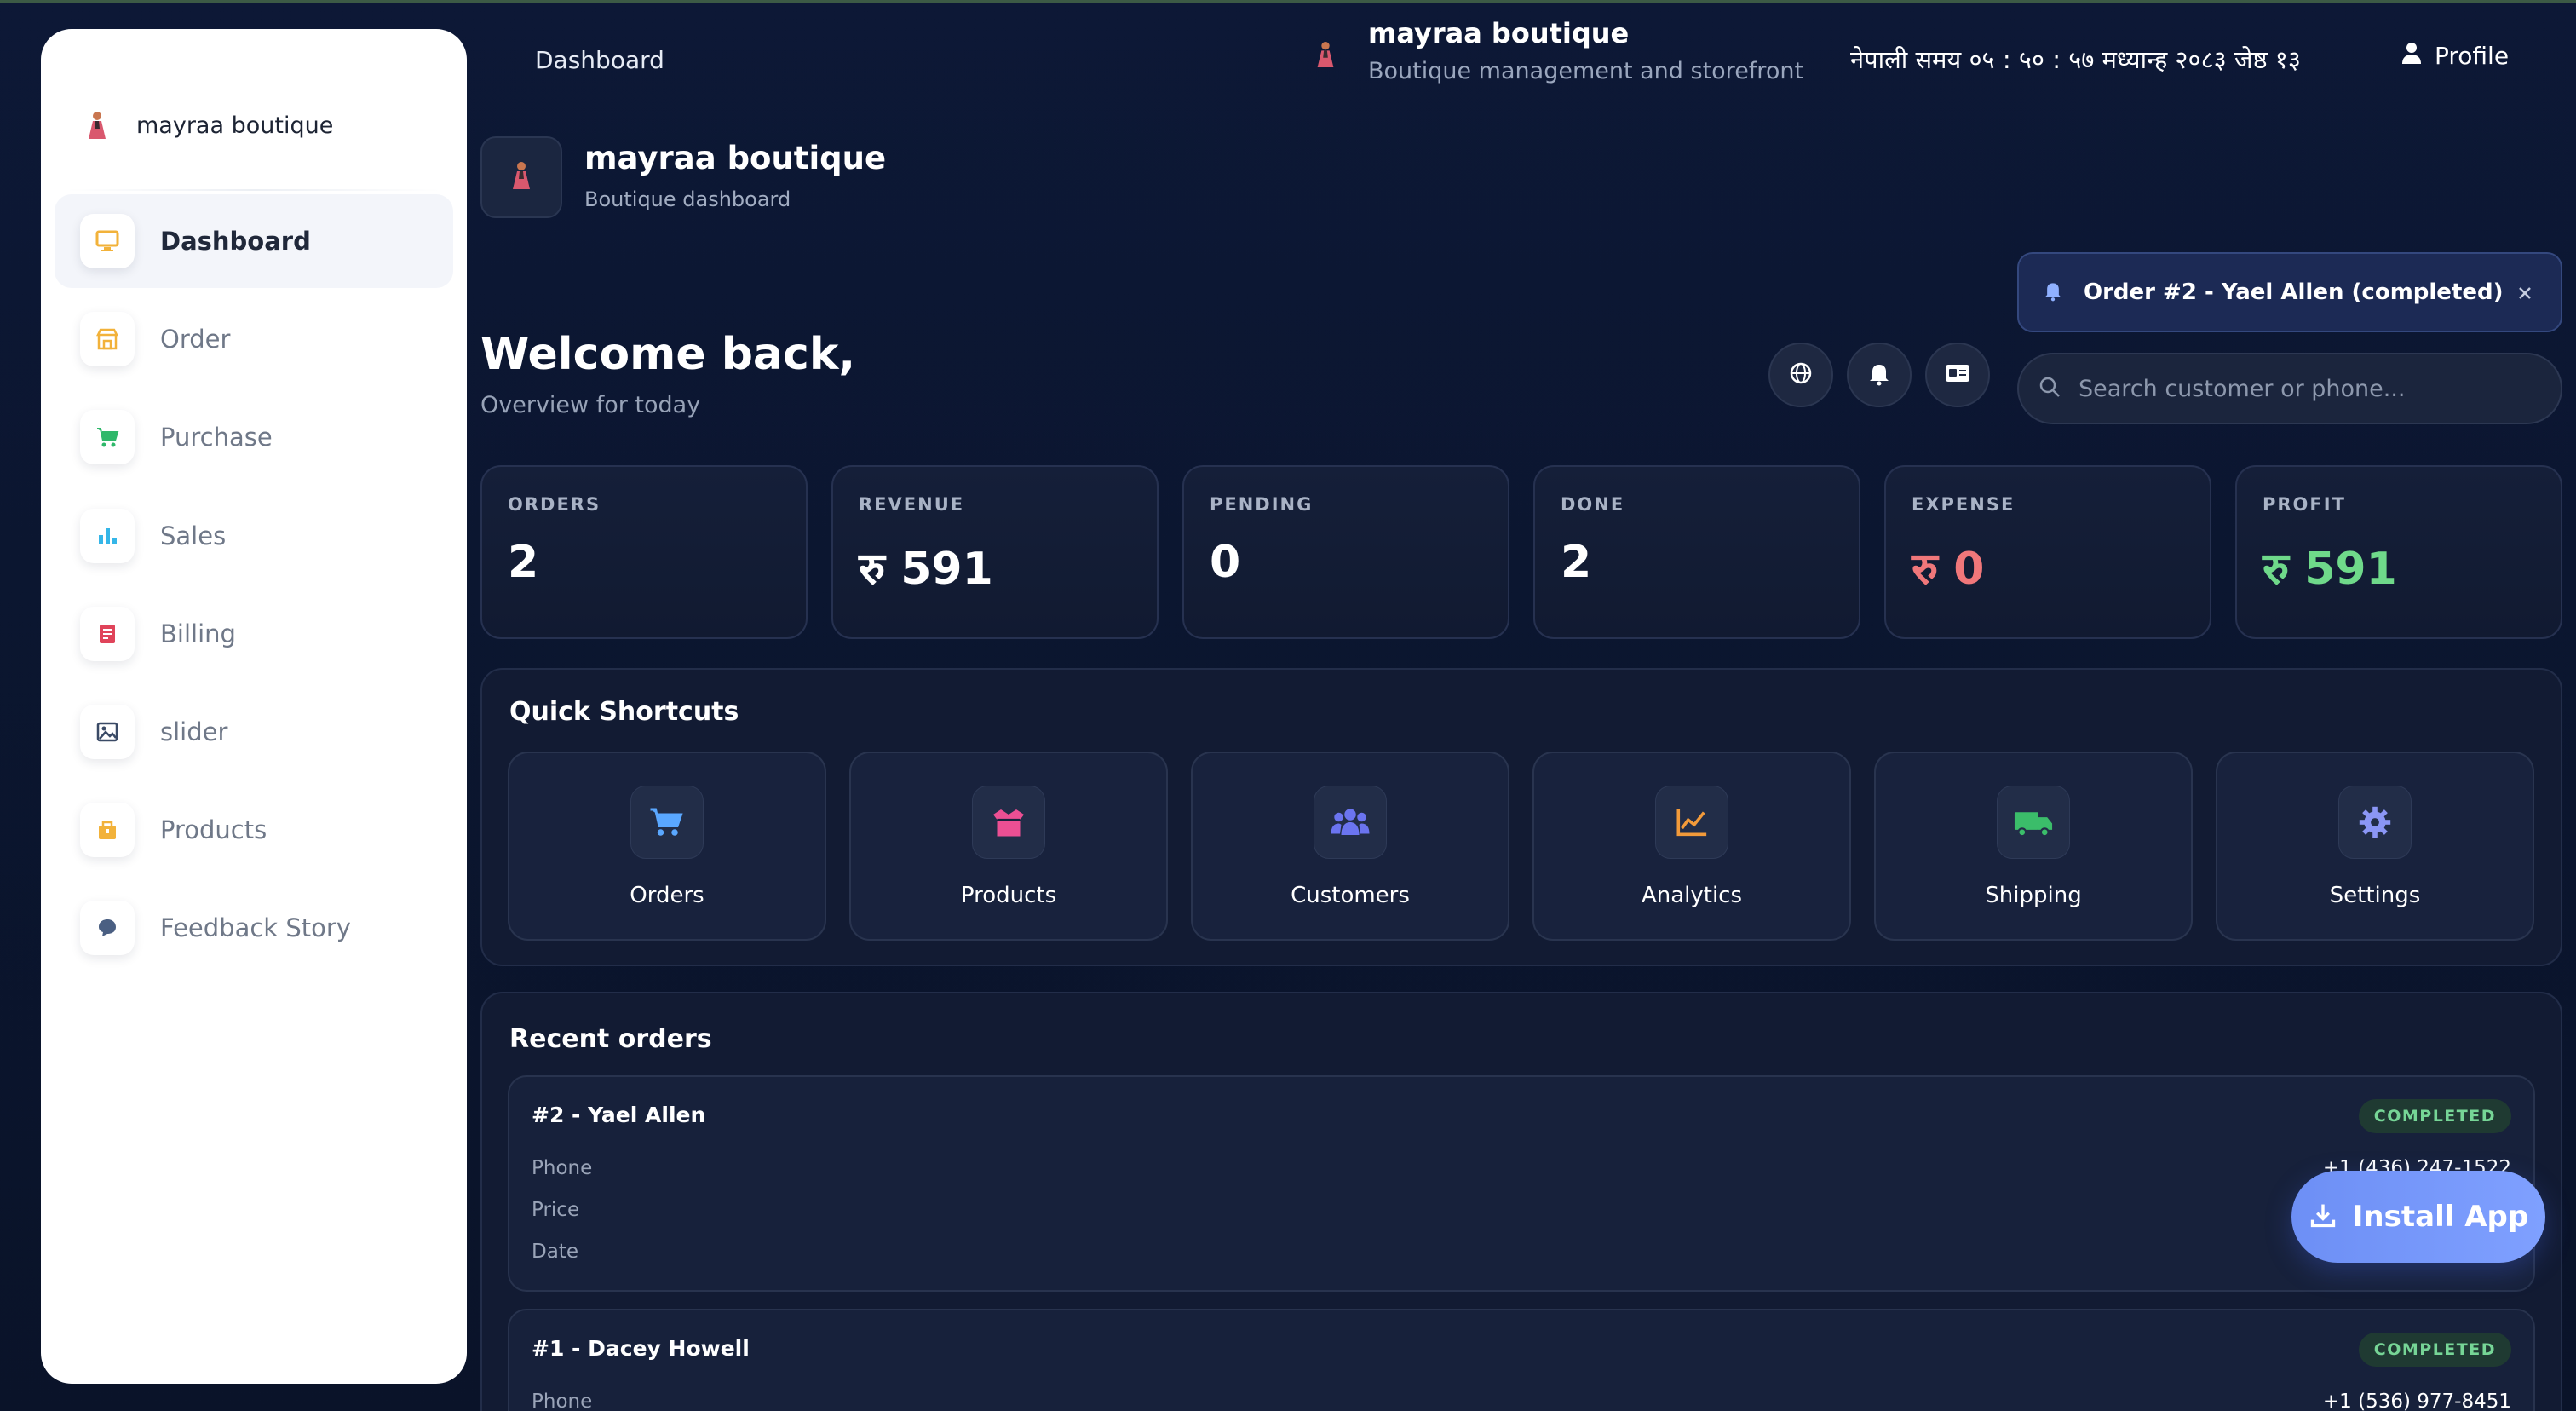 Image resolution: width=2576 pixels, height=1411 pixels. What do you see at coordinates (2525, 293) in the screenshot?
I see `close-icon` at bounding box center [2525, 293].